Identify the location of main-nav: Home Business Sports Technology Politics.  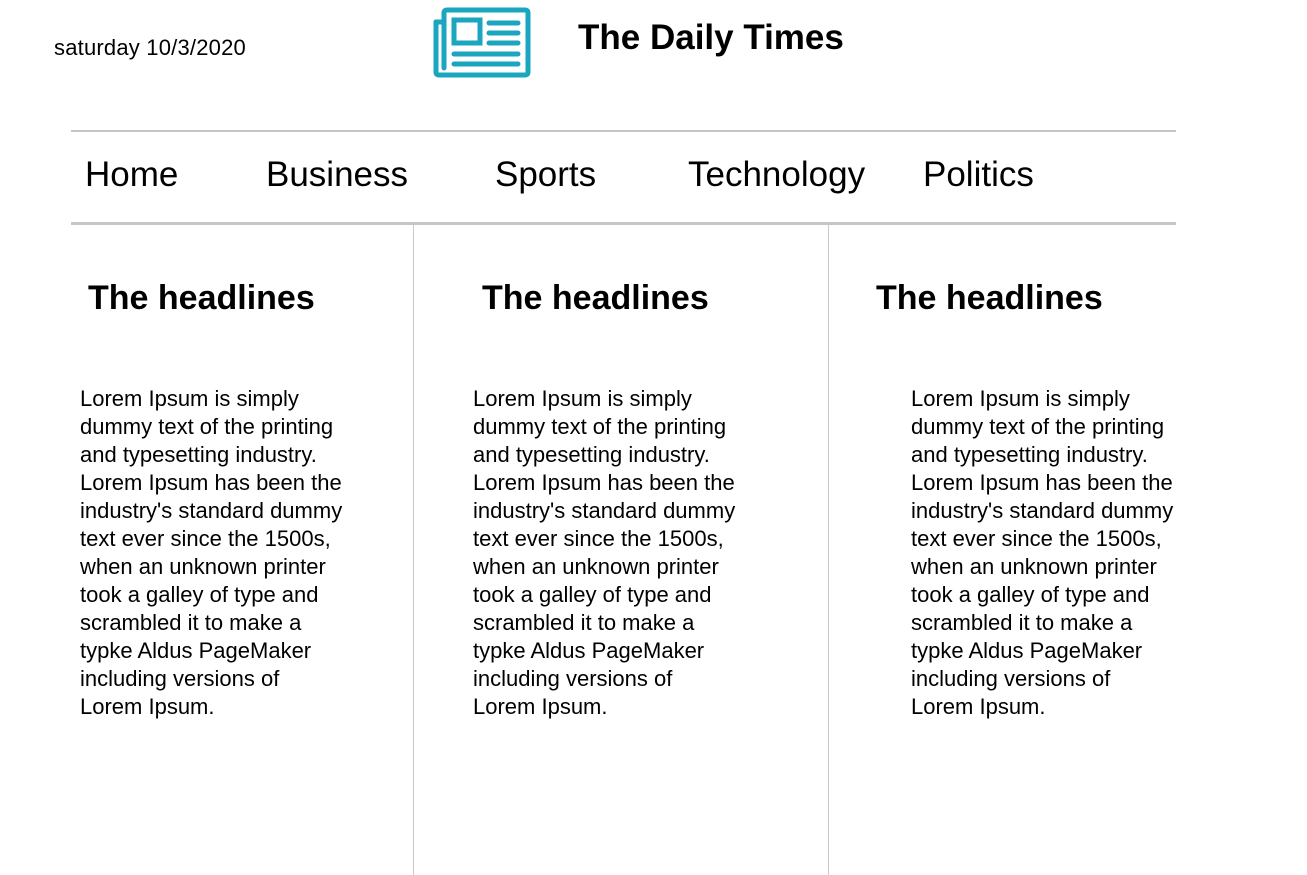
(623, 177).